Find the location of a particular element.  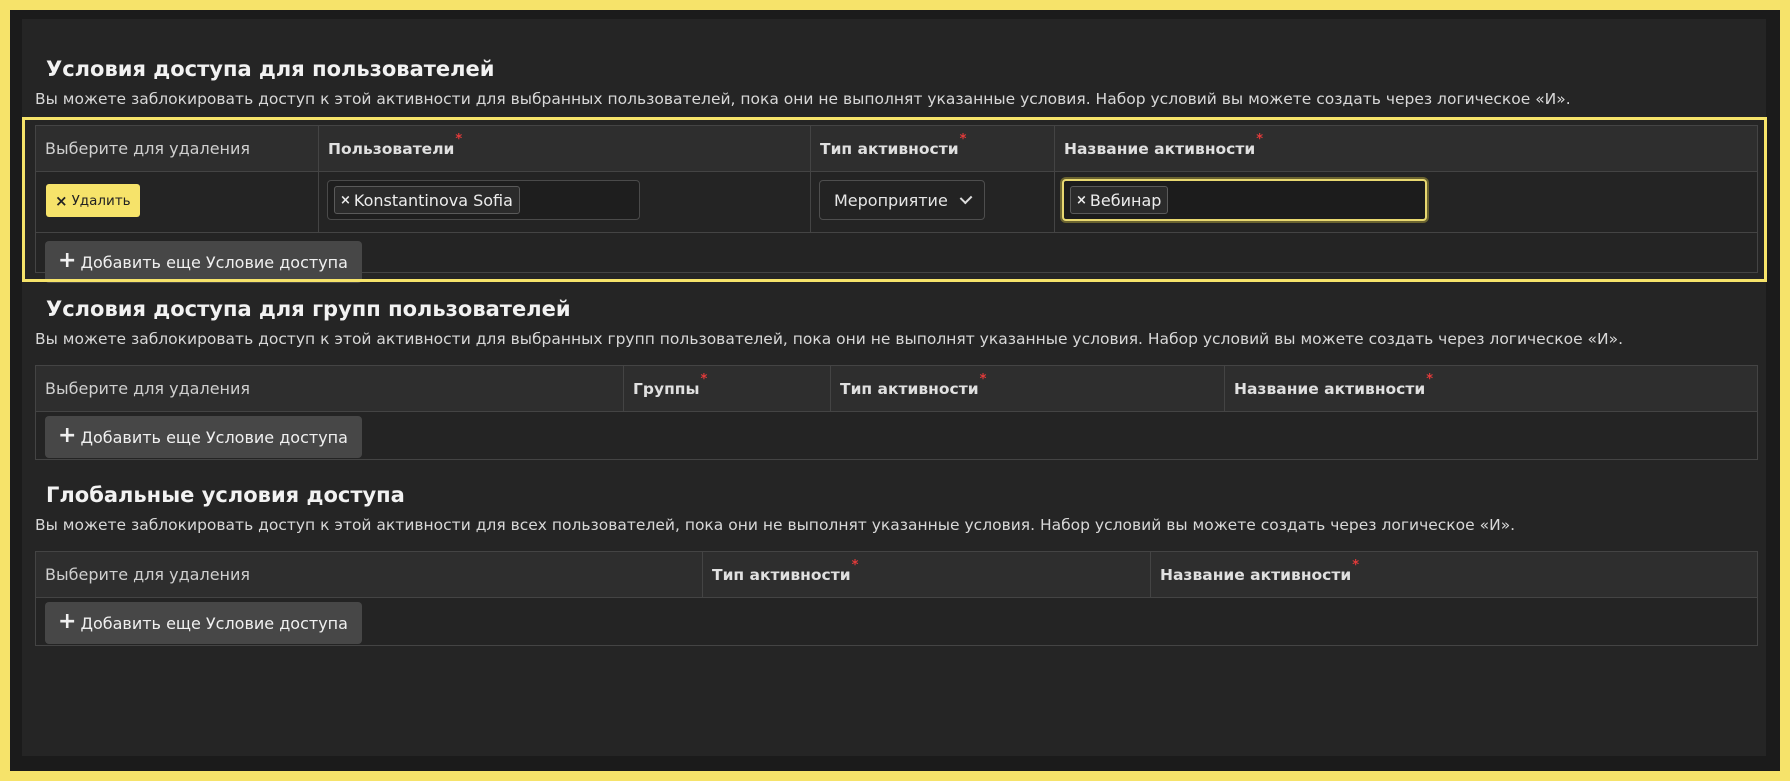

users-section-title: Условия доступа для пользователей is located at coordinates (270, 69).